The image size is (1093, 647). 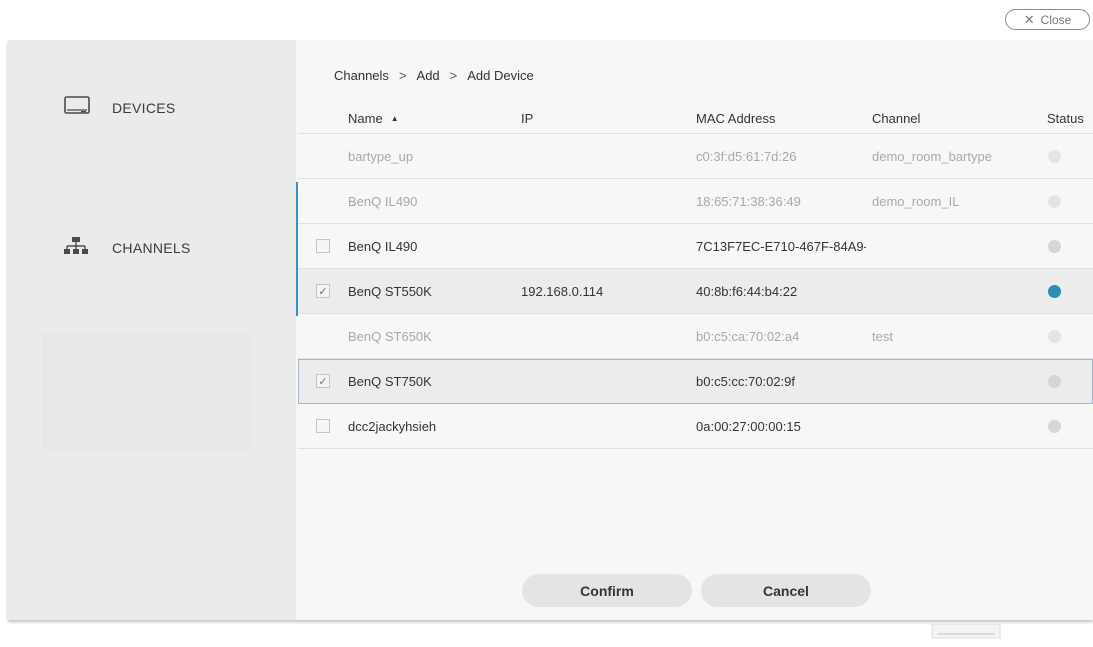 What do you see at coordinates (500, 75) in the screenshot?
I see `breadcrumb-item-add-device: Add Device` at bounding box center [500, 75].